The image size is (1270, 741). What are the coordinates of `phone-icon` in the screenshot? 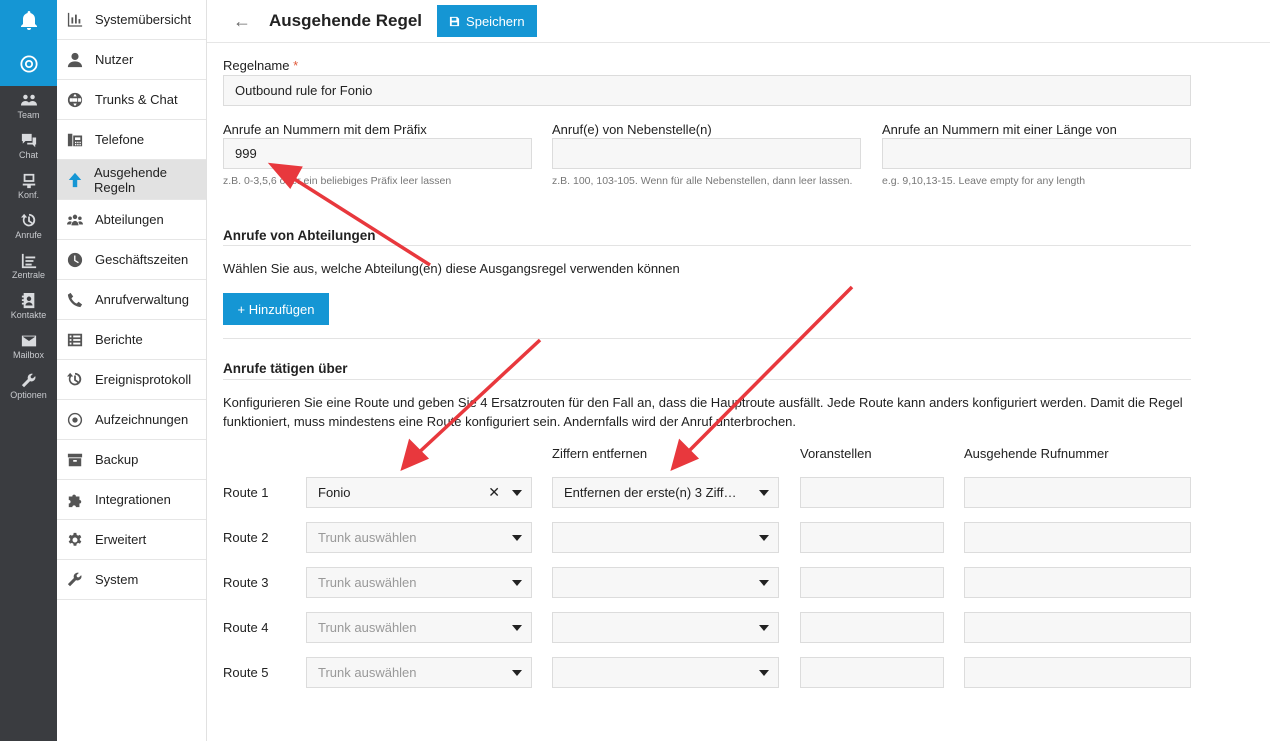 It's located at (75, 300).